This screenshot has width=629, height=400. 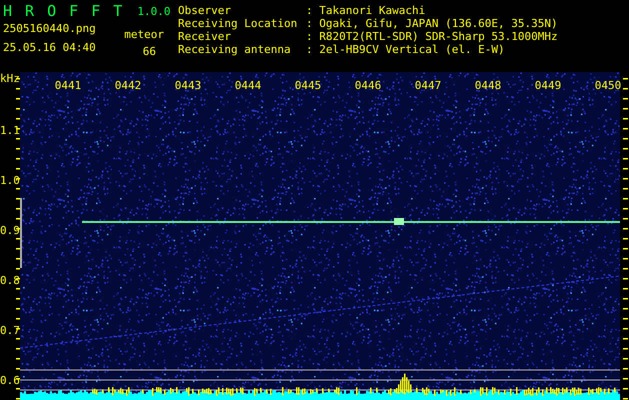 I want to click on info-label: Receiving antenna, so click(x=235, y=49).